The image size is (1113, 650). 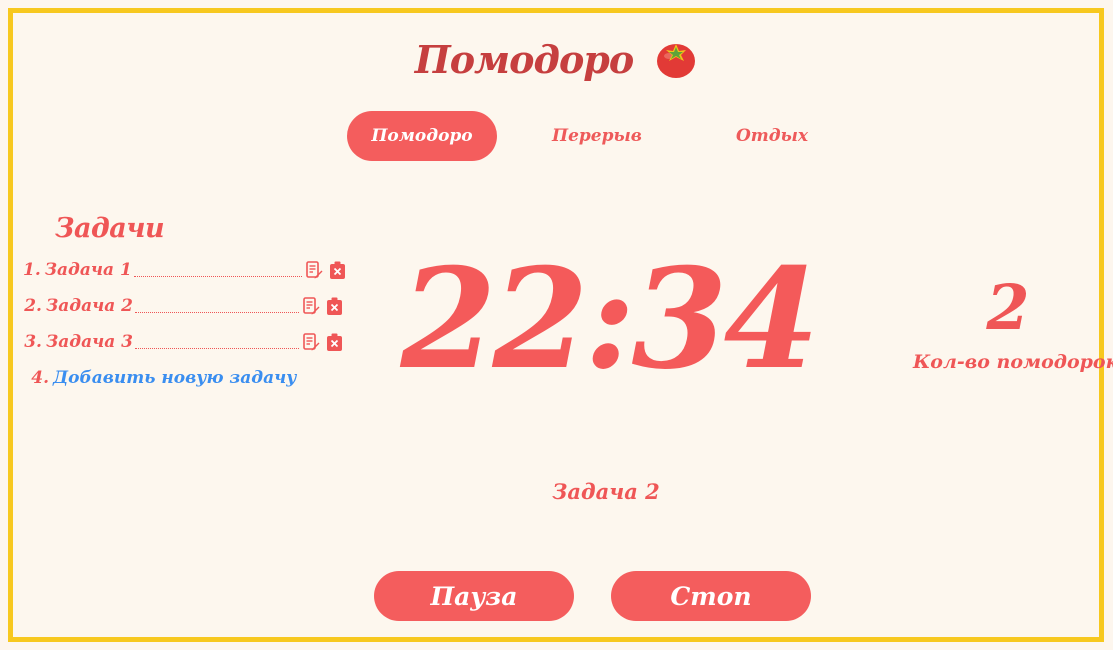 What do you see at coordinates (88, 270) in the screenshot?
I see `task-label: Задача 1` at bounding box center [88, 270].